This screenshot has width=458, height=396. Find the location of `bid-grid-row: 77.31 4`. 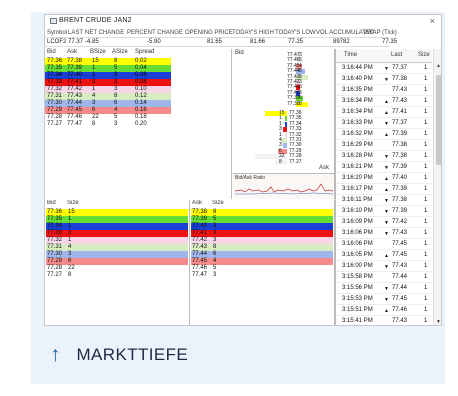

bid-grid-row: 77.31 4 is located at coordinates (117, 247).